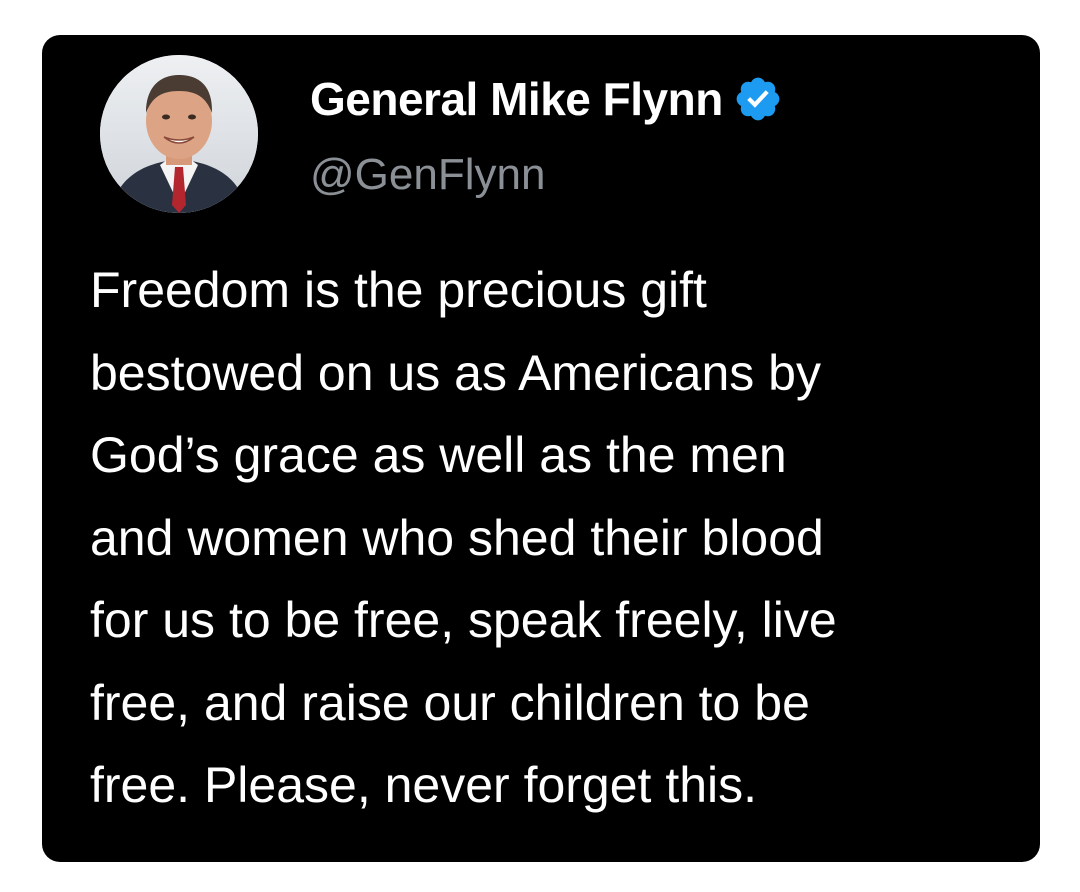  Describe the element at coordinates (438, 455) in the screenshot. I see `tweet-text-line: God’s grace as well as the men` at that location.